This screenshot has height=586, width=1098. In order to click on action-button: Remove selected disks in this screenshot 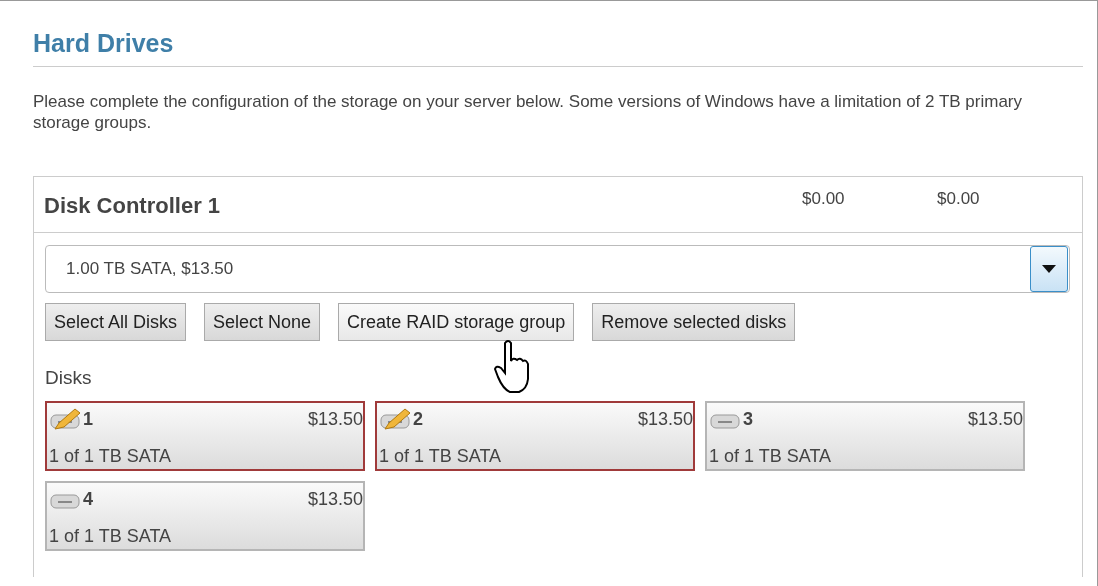, I will do `click(694, 322)`.